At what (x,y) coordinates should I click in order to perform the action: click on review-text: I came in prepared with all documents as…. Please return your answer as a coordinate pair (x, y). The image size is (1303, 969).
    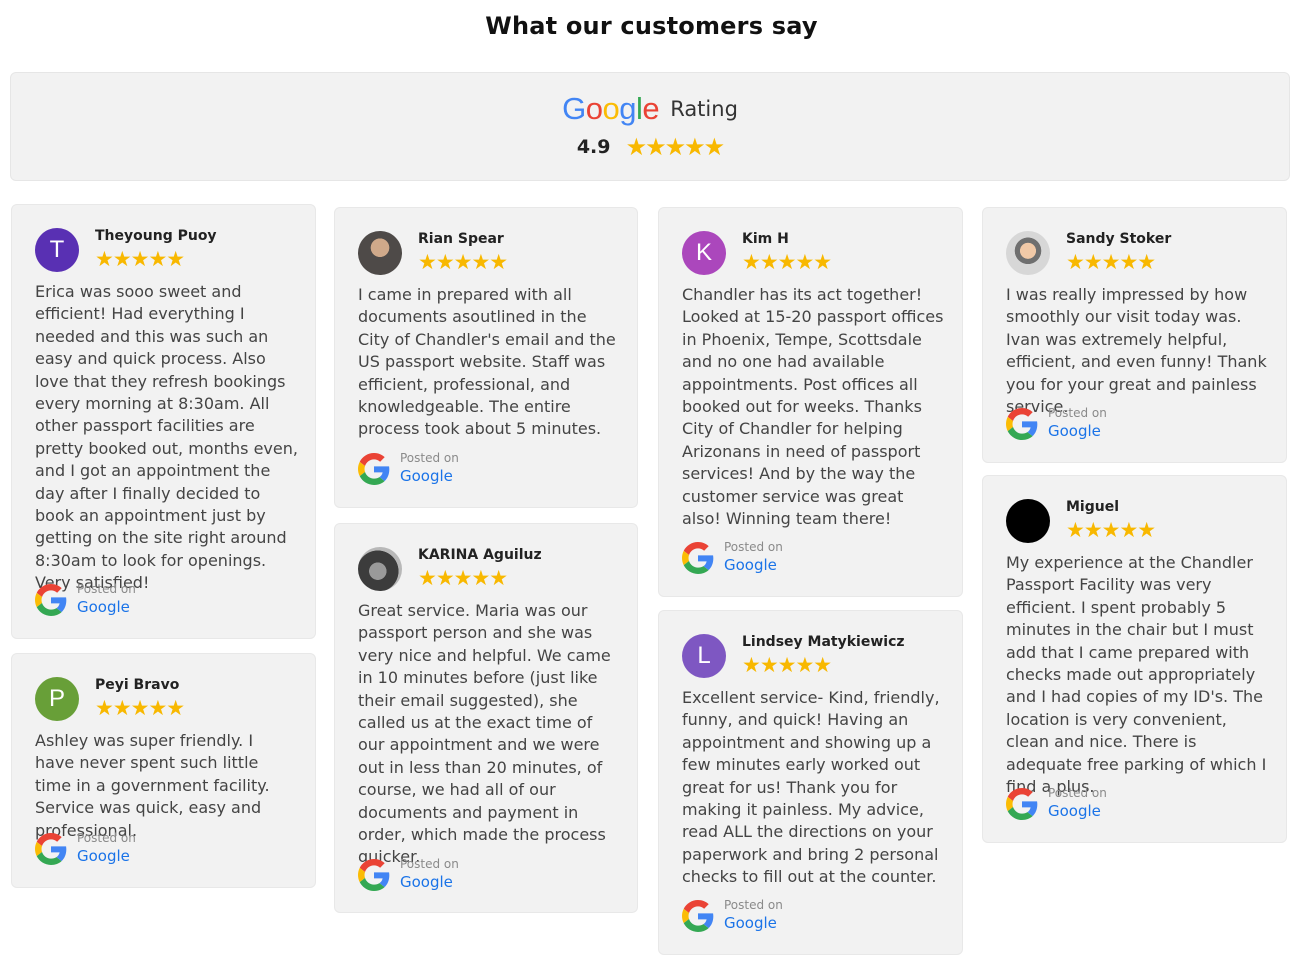
    Looking at the image, I should click on (487, 362).